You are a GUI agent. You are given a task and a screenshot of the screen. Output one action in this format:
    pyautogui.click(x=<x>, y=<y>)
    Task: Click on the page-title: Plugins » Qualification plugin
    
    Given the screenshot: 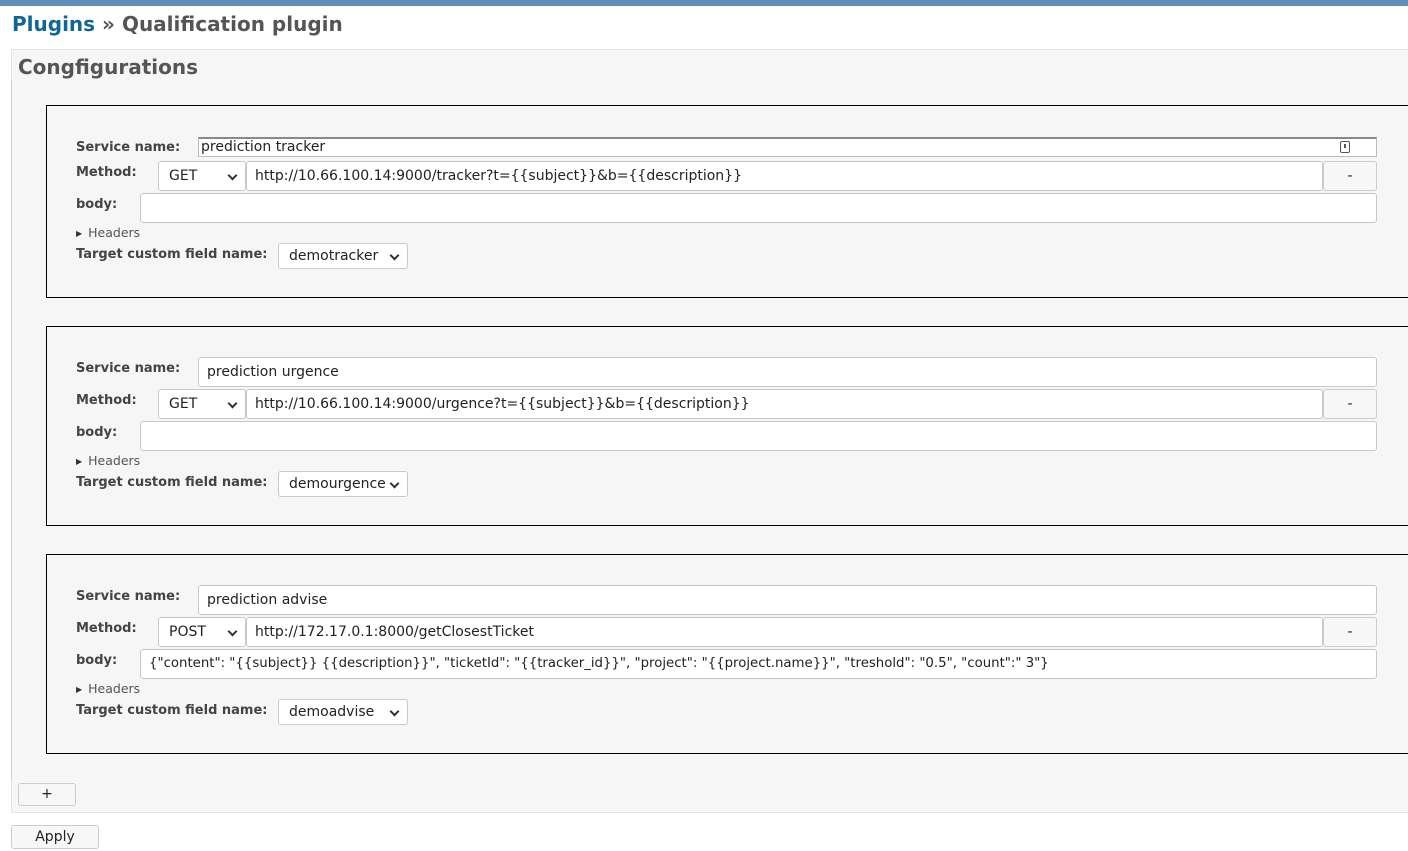 What is the action you would take?
    pyautogui.click(x=177, y=24)
    